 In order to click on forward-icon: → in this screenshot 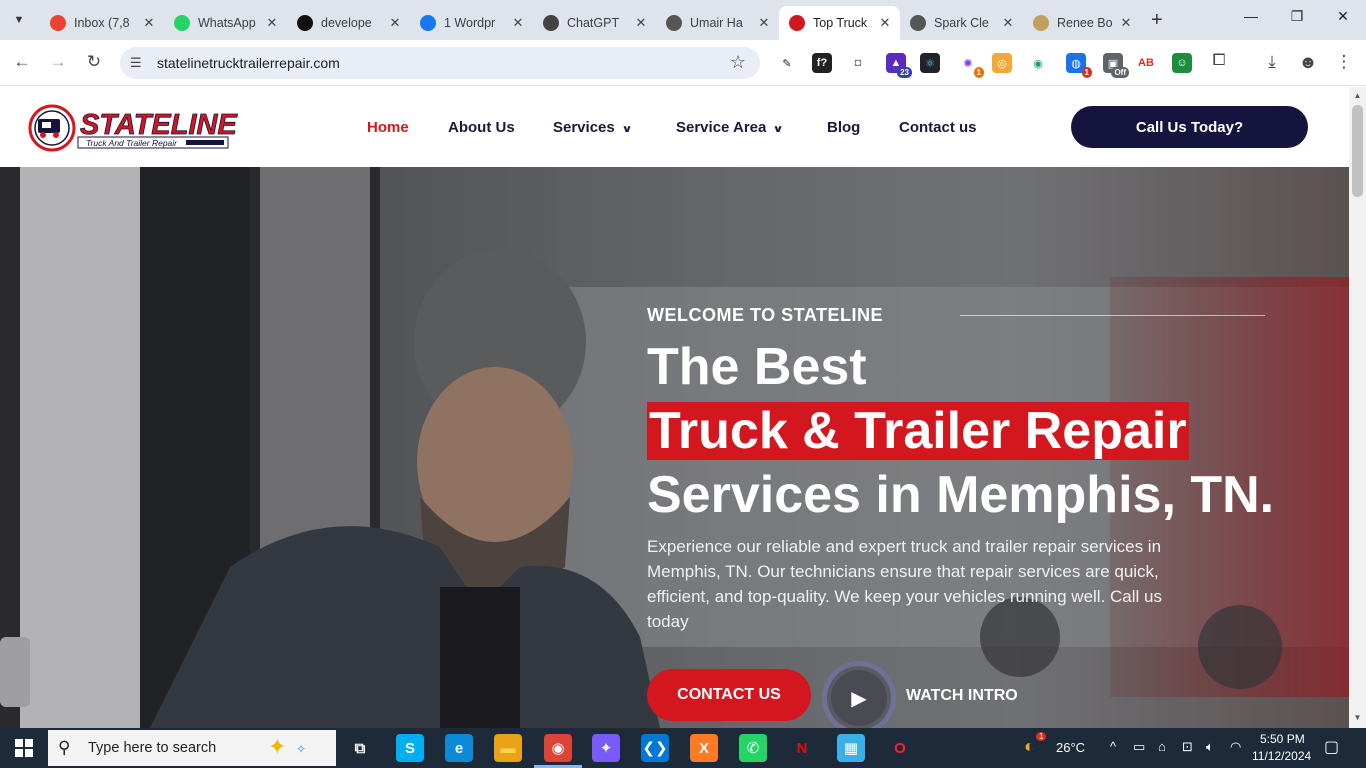, I will do `click(58, 62)`.